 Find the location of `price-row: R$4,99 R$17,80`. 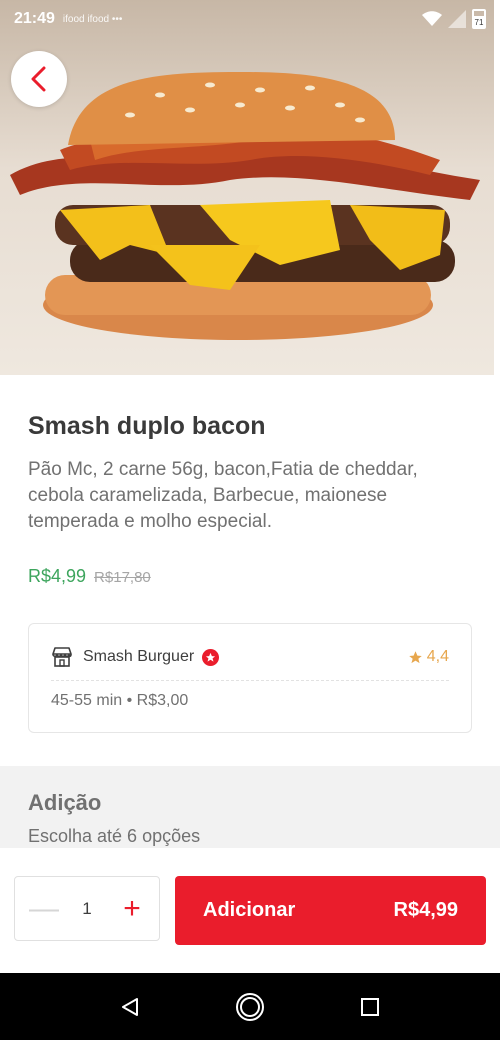

price-row: R$4,99 R$17,80 is located at coordinates (89, 576).